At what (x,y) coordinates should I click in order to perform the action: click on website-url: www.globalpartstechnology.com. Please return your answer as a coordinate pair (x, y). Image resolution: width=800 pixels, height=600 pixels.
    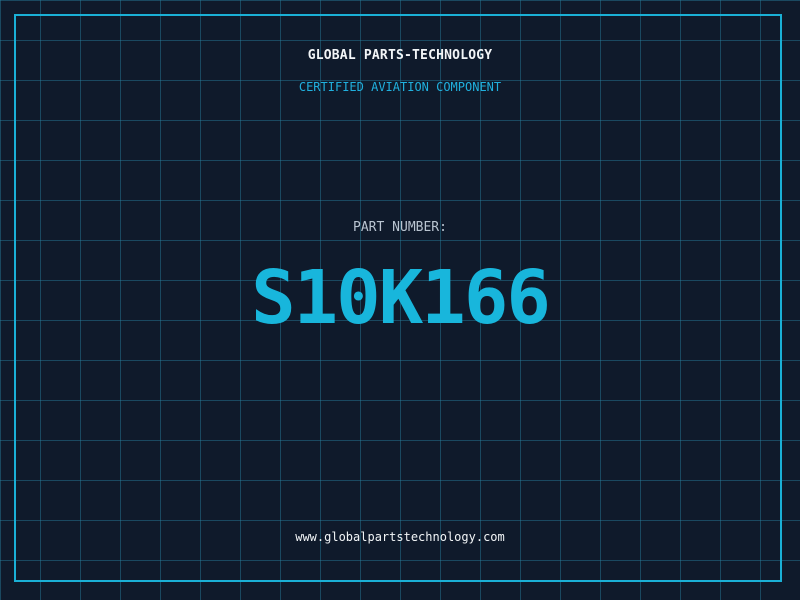
    Looking at the image, I should click on (400, 537).